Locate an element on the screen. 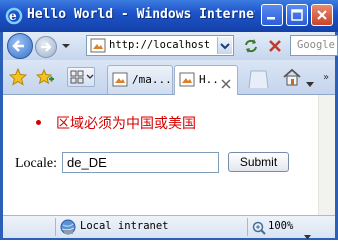 Image resolution: width=338 pixels, height=244 pixels. address-dropdown is located at coordinates (224, 45).